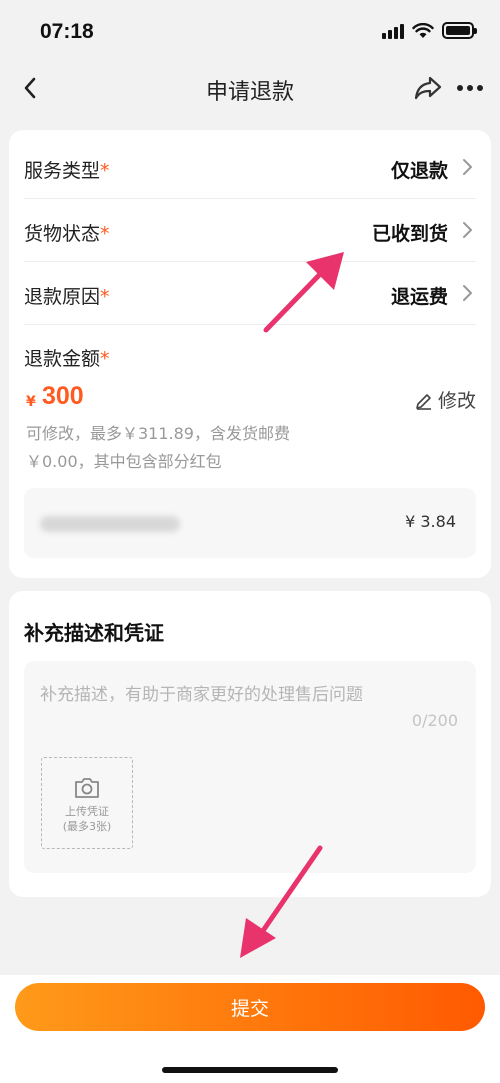 Image resolution: width=500 pixels, height=1083 pixels. I want to click on service-type-label-wrap: 服务类型*, so click(67, 169).